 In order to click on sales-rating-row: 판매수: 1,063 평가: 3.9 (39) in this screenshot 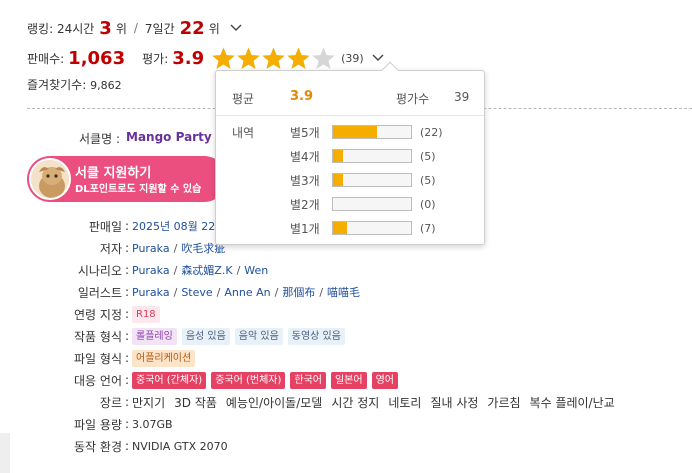, I will do `click(205, 58)`.